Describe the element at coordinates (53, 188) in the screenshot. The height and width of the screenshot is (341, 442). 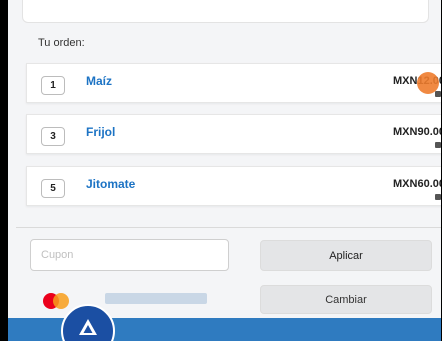
I see `quantity-badge: 5` at that location.